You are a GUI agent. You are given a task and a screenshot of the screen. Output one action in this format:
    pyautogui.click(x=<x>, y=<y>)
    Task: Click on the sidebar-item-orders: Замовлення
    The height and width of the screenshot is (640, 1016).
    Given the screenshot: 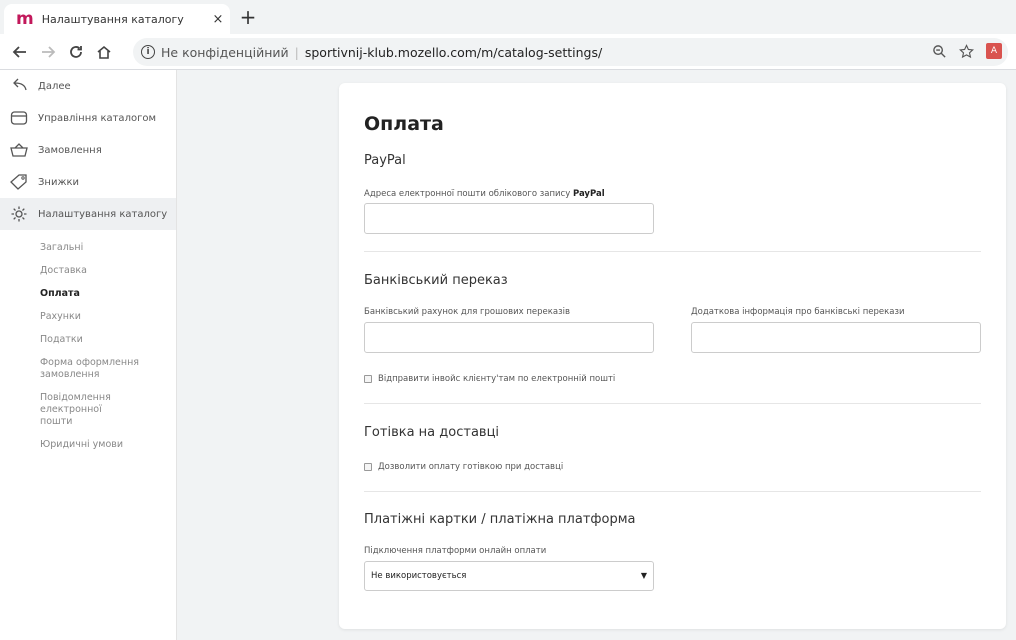 What is the action you would take?
    pyautogui.click(x=88, y=150)
    